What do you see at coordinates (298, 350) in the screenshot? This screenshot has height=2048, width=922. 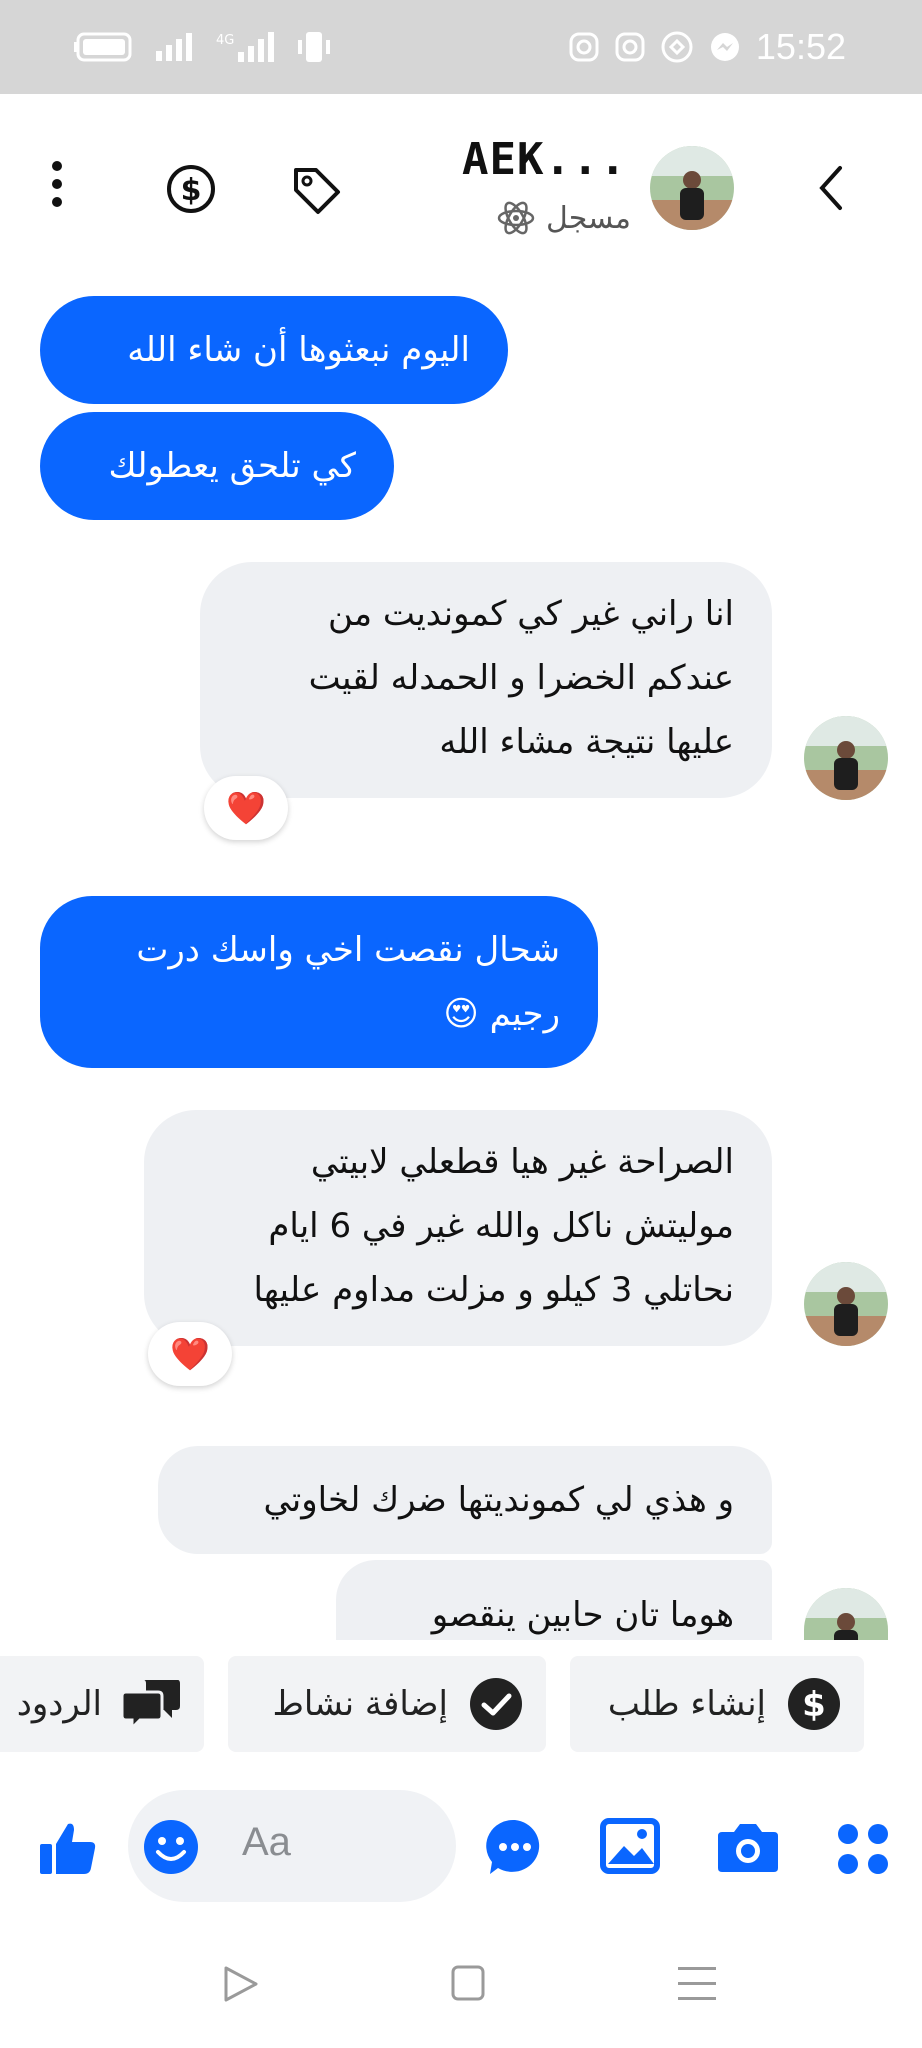 I see `message-text: اليوم نبعثوها أن شاء الله` at bounding box center [298, 350].